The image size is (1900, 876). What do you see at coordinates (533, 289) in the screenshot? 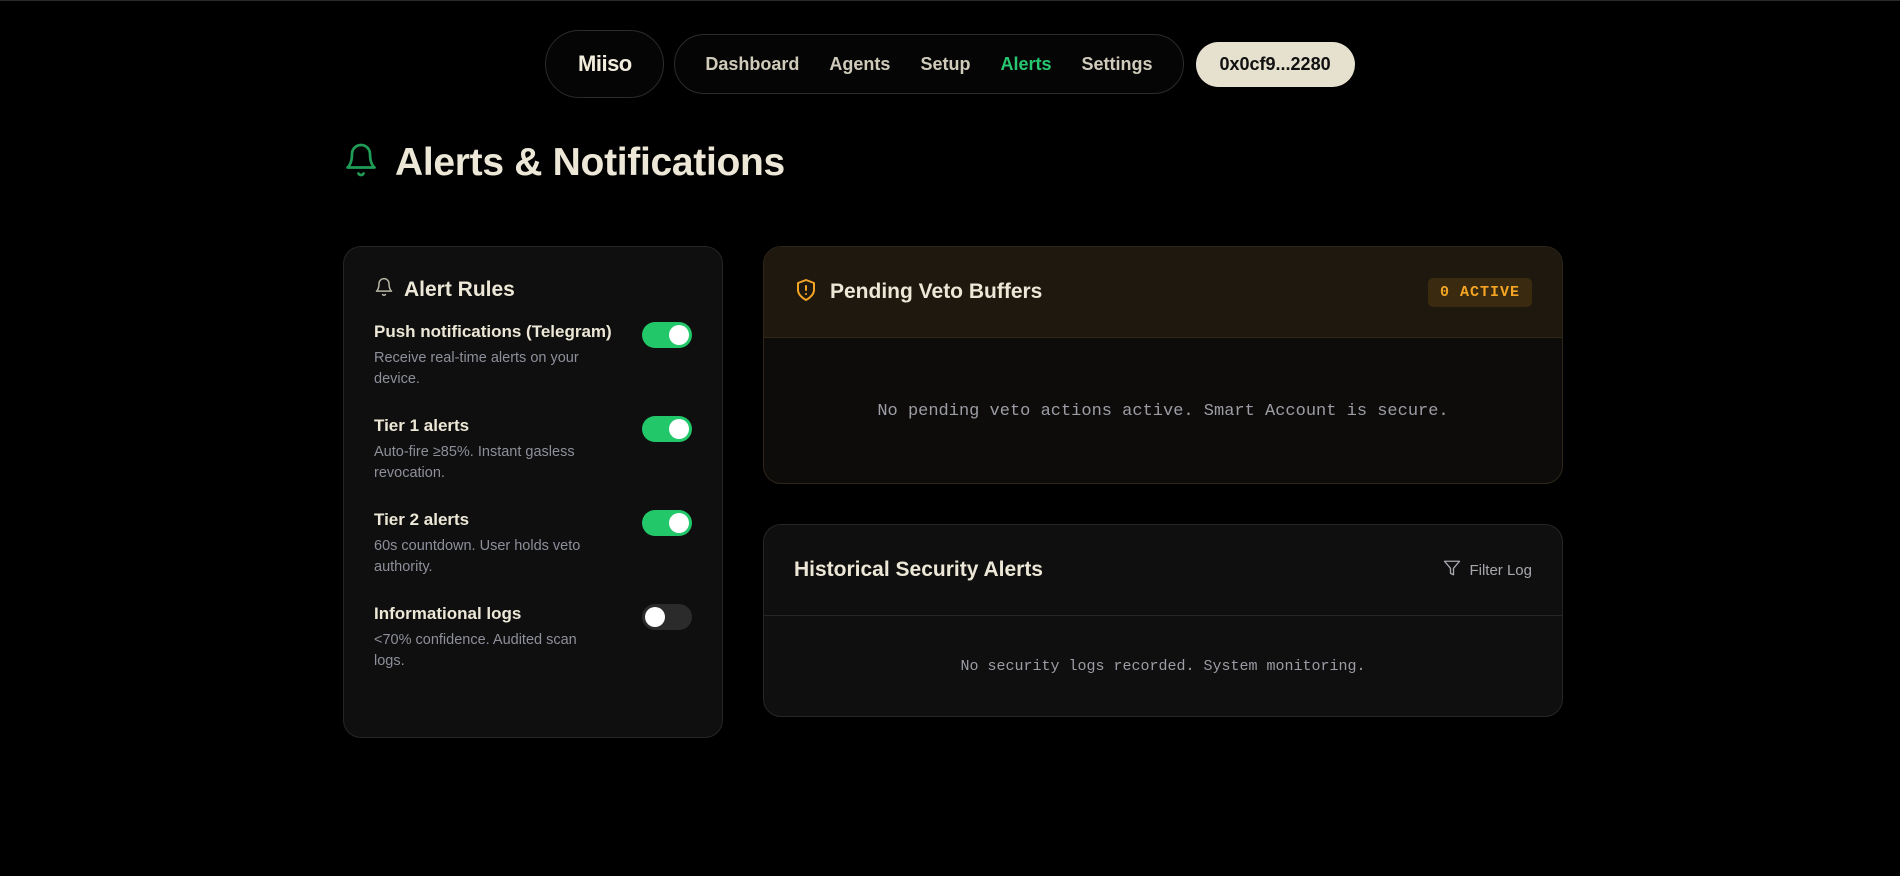
I see `alert-rules-header: Alert Rules` at bounding box center [533, 289].